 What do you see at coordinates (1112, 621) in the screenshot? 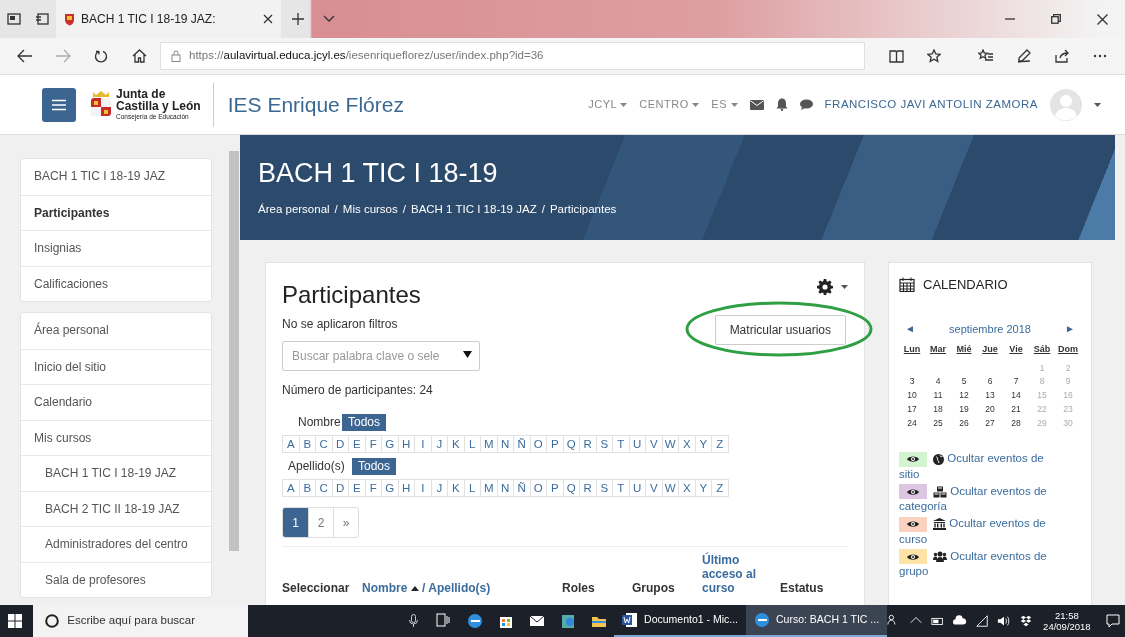
I see `notification-icon` at bounding box center [1112, 621].